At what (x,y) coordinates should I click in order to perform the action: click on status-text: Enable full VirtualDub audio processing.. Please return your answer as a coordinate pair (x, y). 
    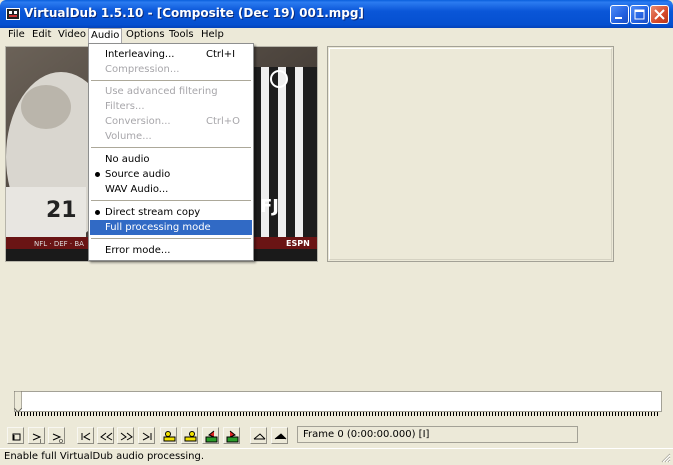
    Looking at the image, I should click on (104, 456).